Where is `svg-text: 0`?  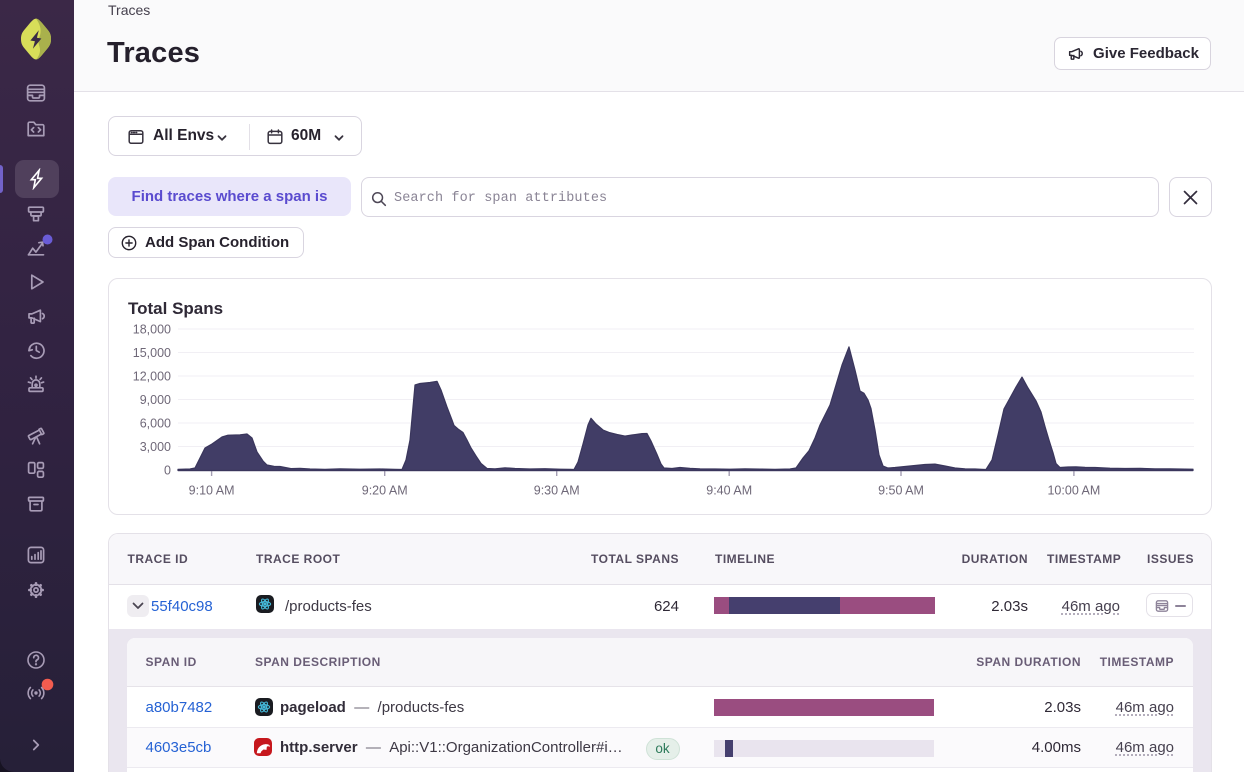 svg-text: 0 is located at coordinates (167, 471).